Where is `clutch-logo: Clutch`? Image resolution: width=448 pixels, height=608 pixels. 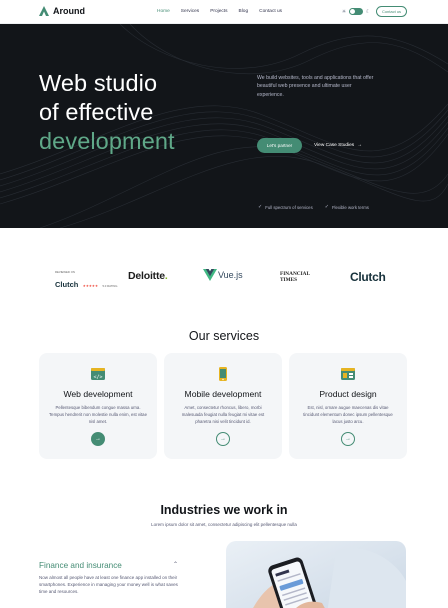
clutch-logo: Clutch is located at coordinates (368, 277).